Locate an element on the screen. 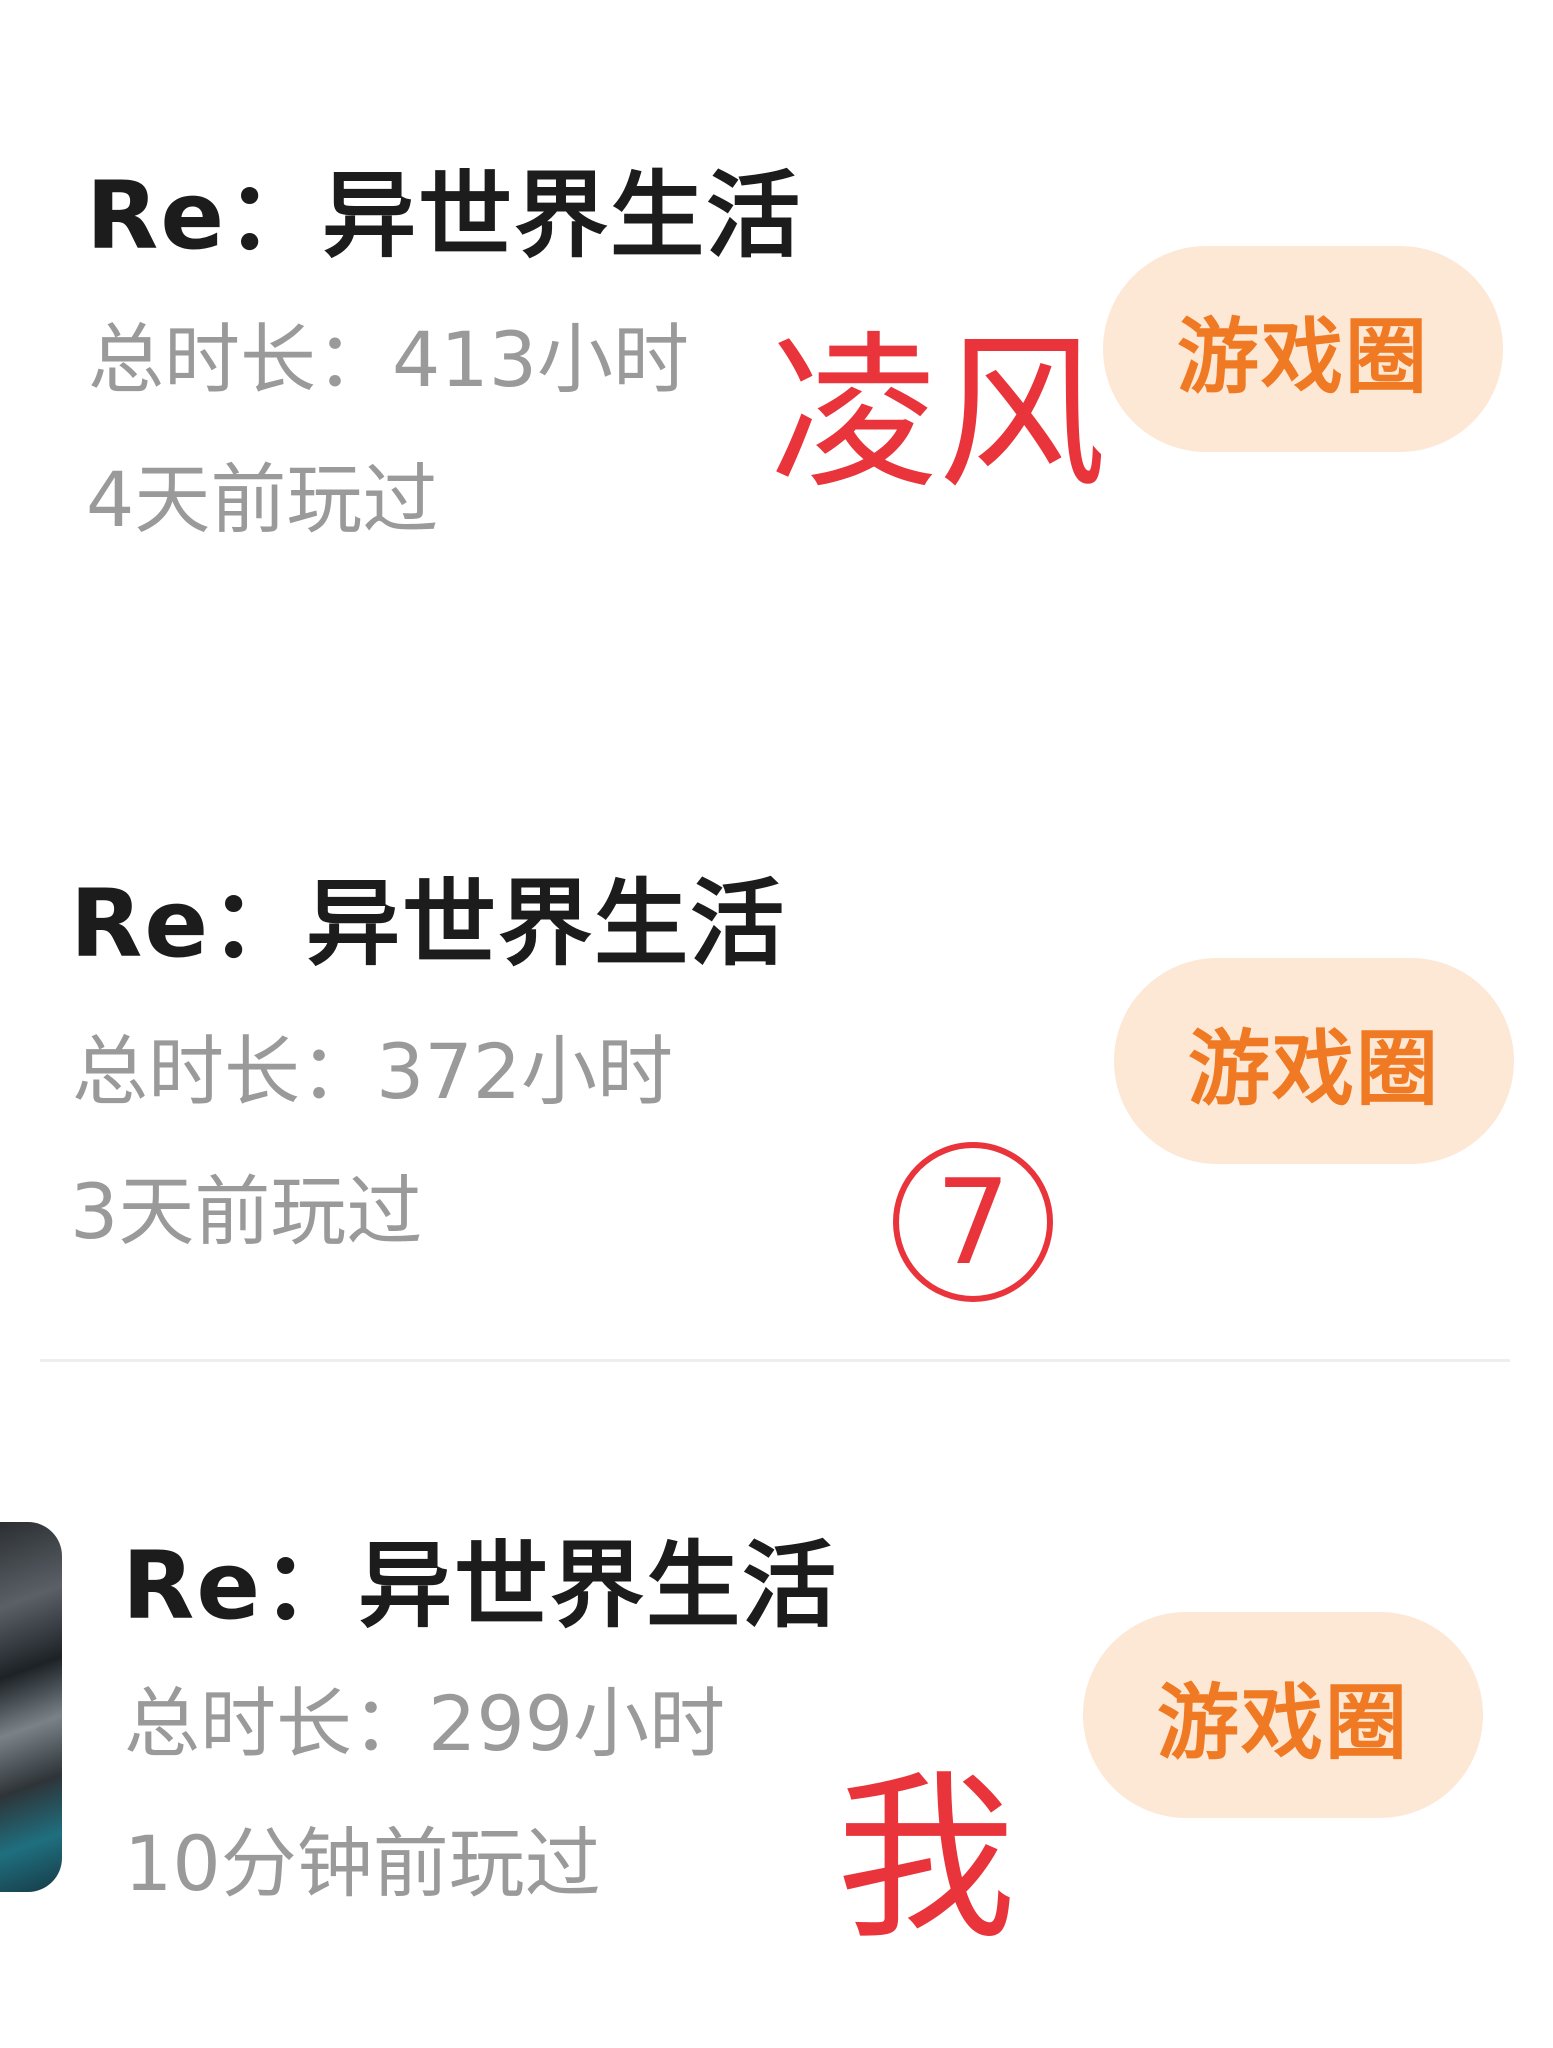 This screenshot has height=2048, width=1553. circled-number-annotation: 7 is located at coordinates (973, 1222).